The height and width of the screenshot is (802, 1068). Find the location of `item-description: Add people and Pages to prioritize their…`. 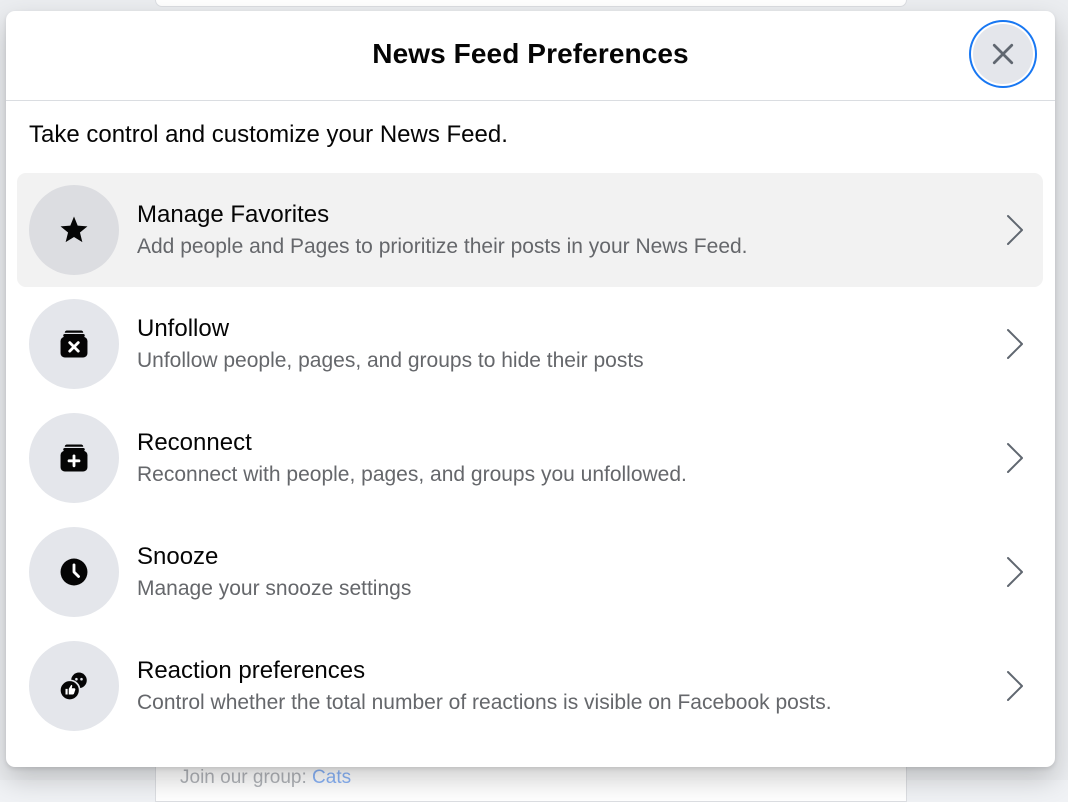

item-description: Add people and Pages to prioritize their… is located at coordinates (442, 247).